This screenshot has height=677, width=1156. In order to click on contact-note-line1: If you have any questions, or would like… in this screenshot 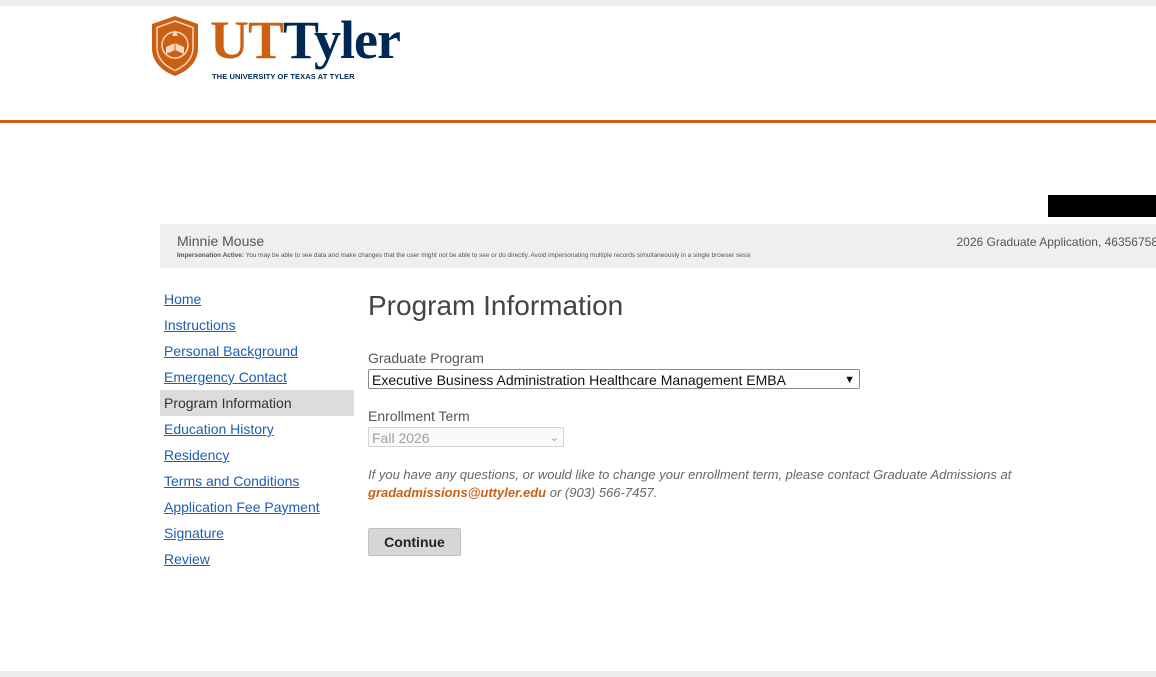, I will do `click(690, 474)`.